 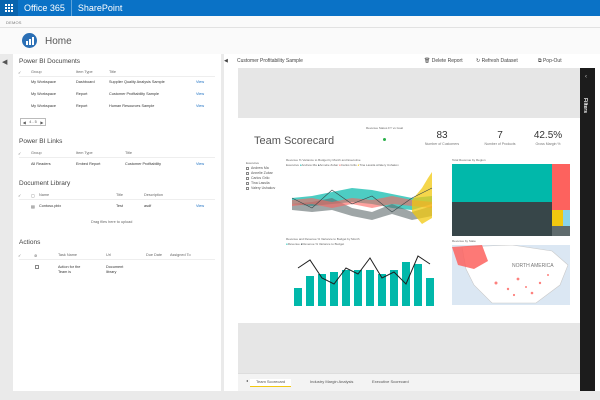 What do you see at coordinates (9, 8) in the screenshot?
I see `app-launcher-button` at bounding box center [9, 8].